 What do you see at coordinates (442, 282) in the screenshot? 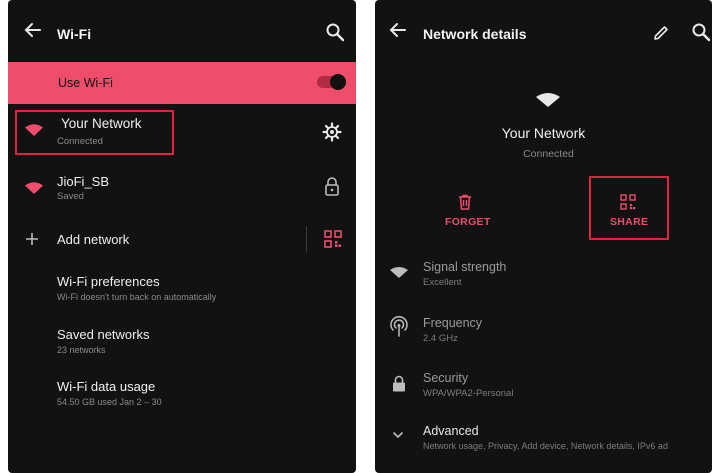
I see `detail-value: Excellent` at bounding box center [442, 282].